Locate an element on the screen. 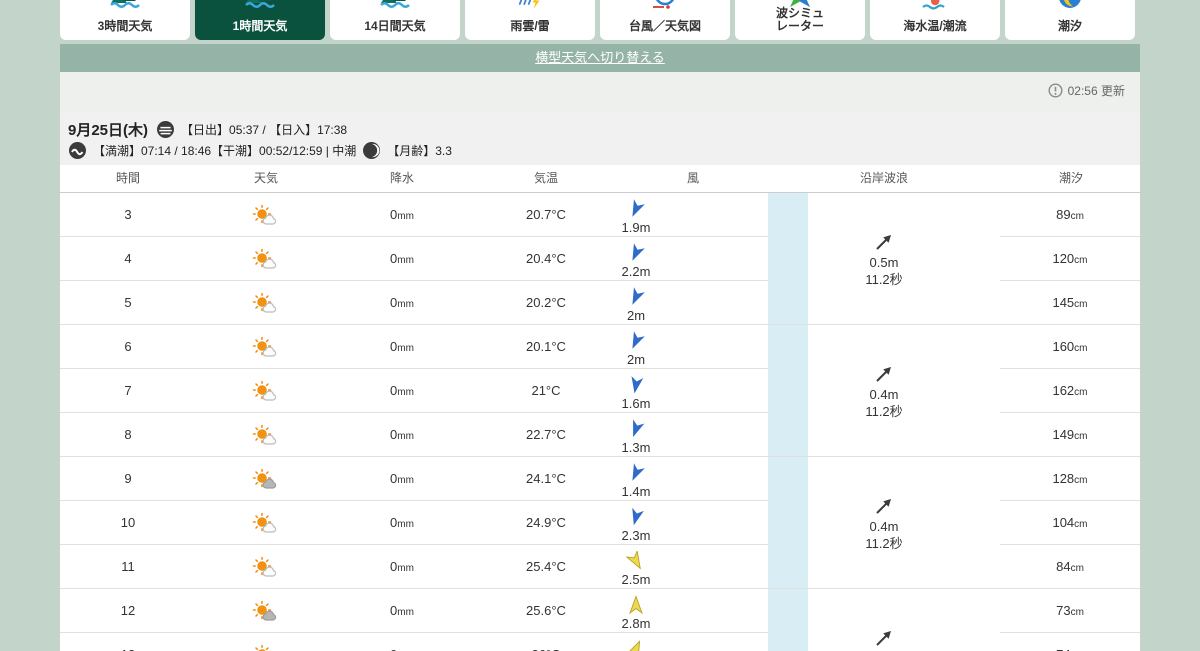 The image size is (1200, 651). tab-6: 波シミュレーター is located at coordinates (800, 20).